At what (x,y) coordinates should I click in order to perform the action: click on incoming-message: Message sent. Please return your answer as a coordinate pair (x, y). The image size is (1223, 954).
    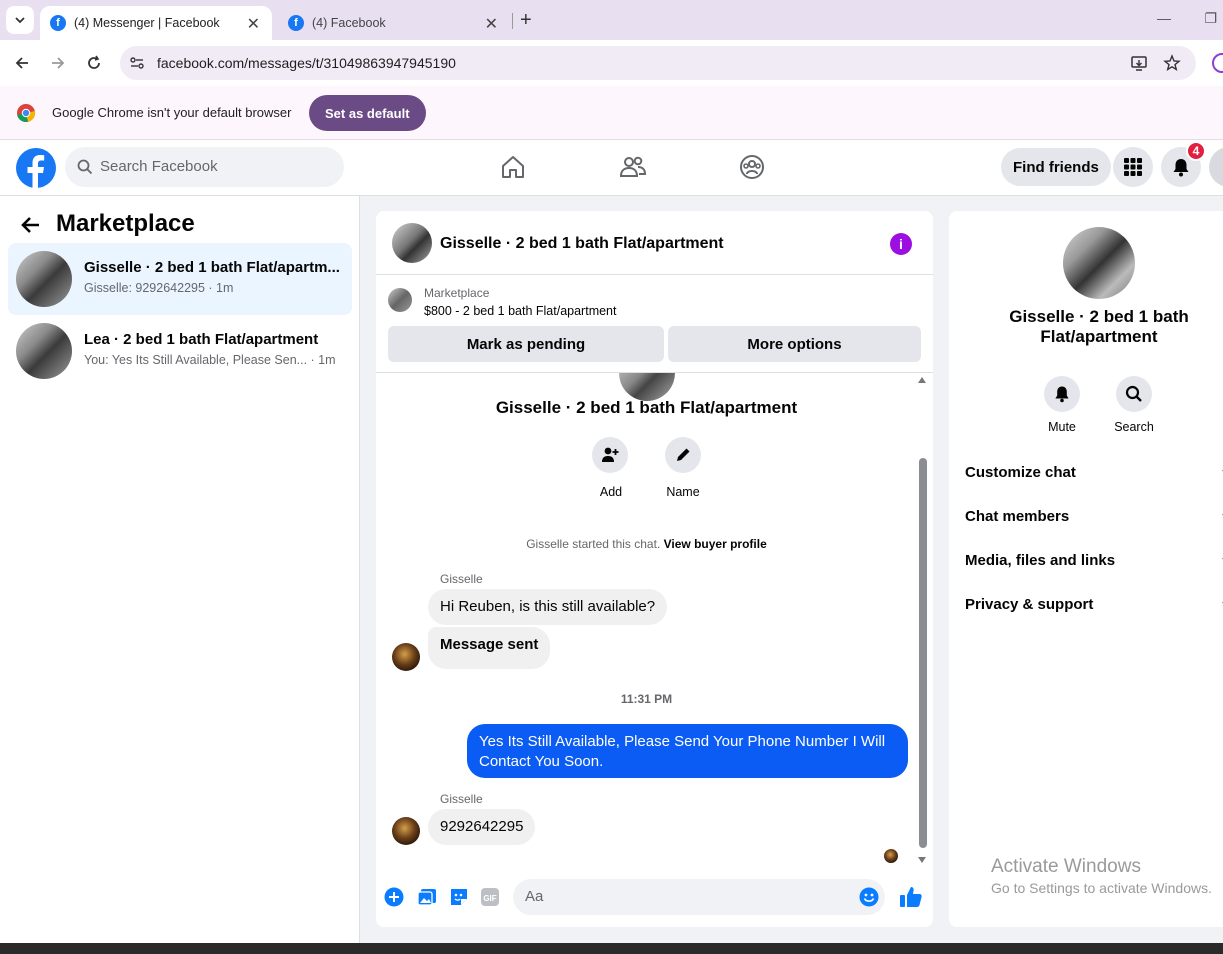
    Looking at the image, I should click on (489, 648).